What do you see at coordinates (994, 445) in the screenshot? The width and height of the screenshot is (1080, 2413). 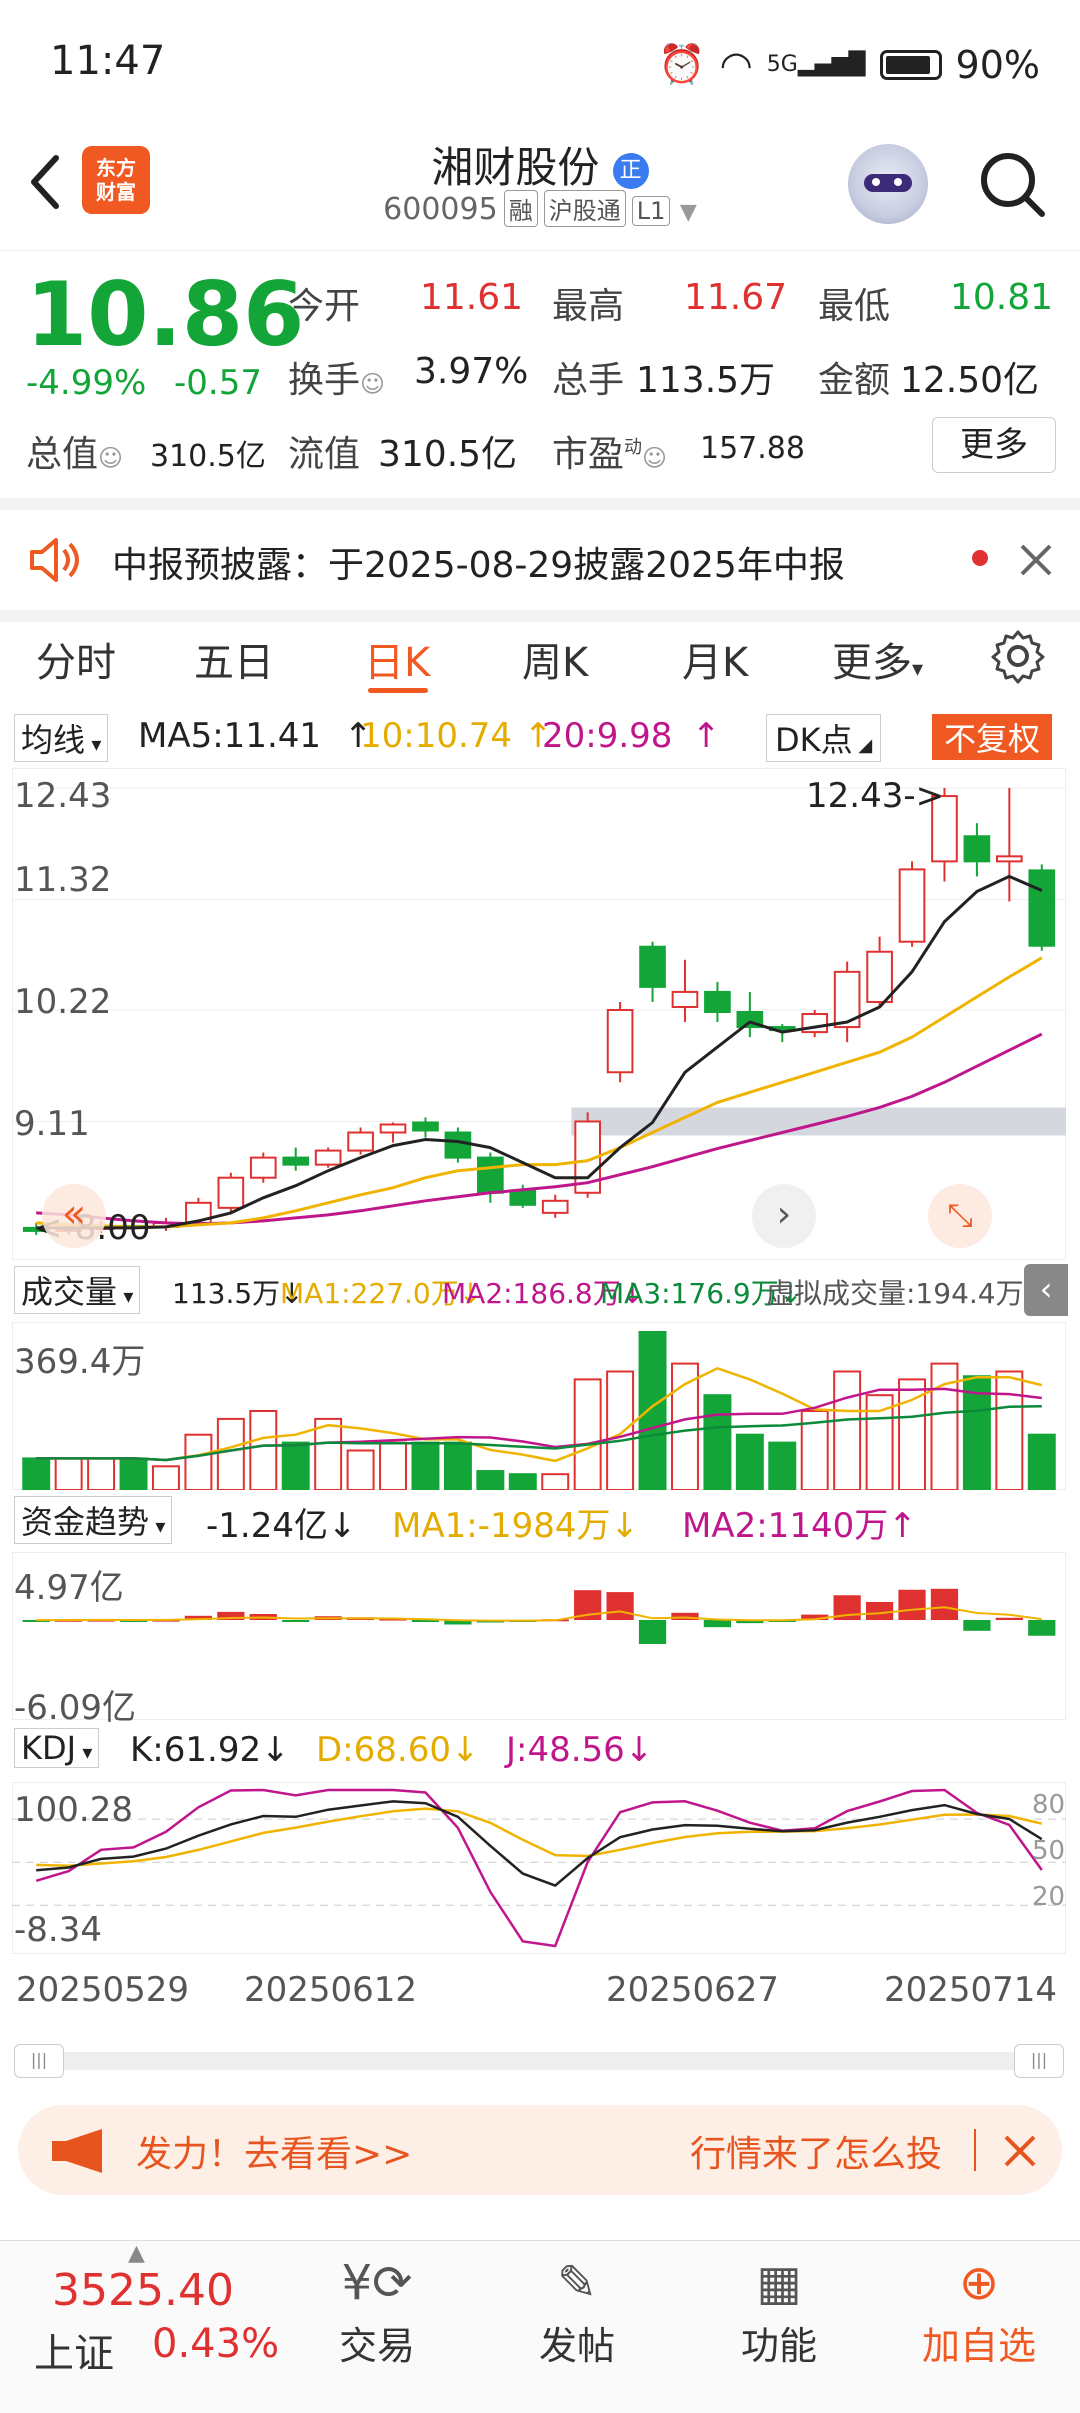 I see `more-button: 更多` at bounding box center [994, 445].